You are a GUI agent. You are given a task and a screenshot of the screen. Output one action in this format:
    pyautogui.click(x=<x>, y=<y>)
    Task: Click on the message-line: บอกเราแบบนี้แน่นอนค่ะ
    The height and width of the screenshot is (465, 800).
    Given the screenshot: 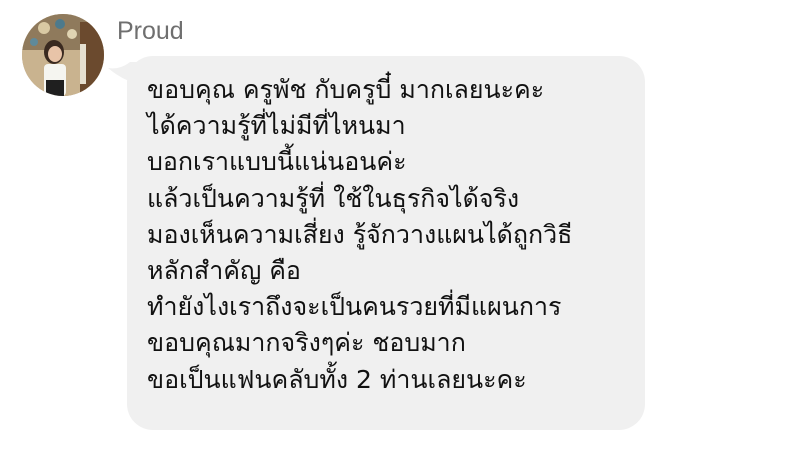 What is the action you would take?
    pyautogui.click(x=277, y=162)
    